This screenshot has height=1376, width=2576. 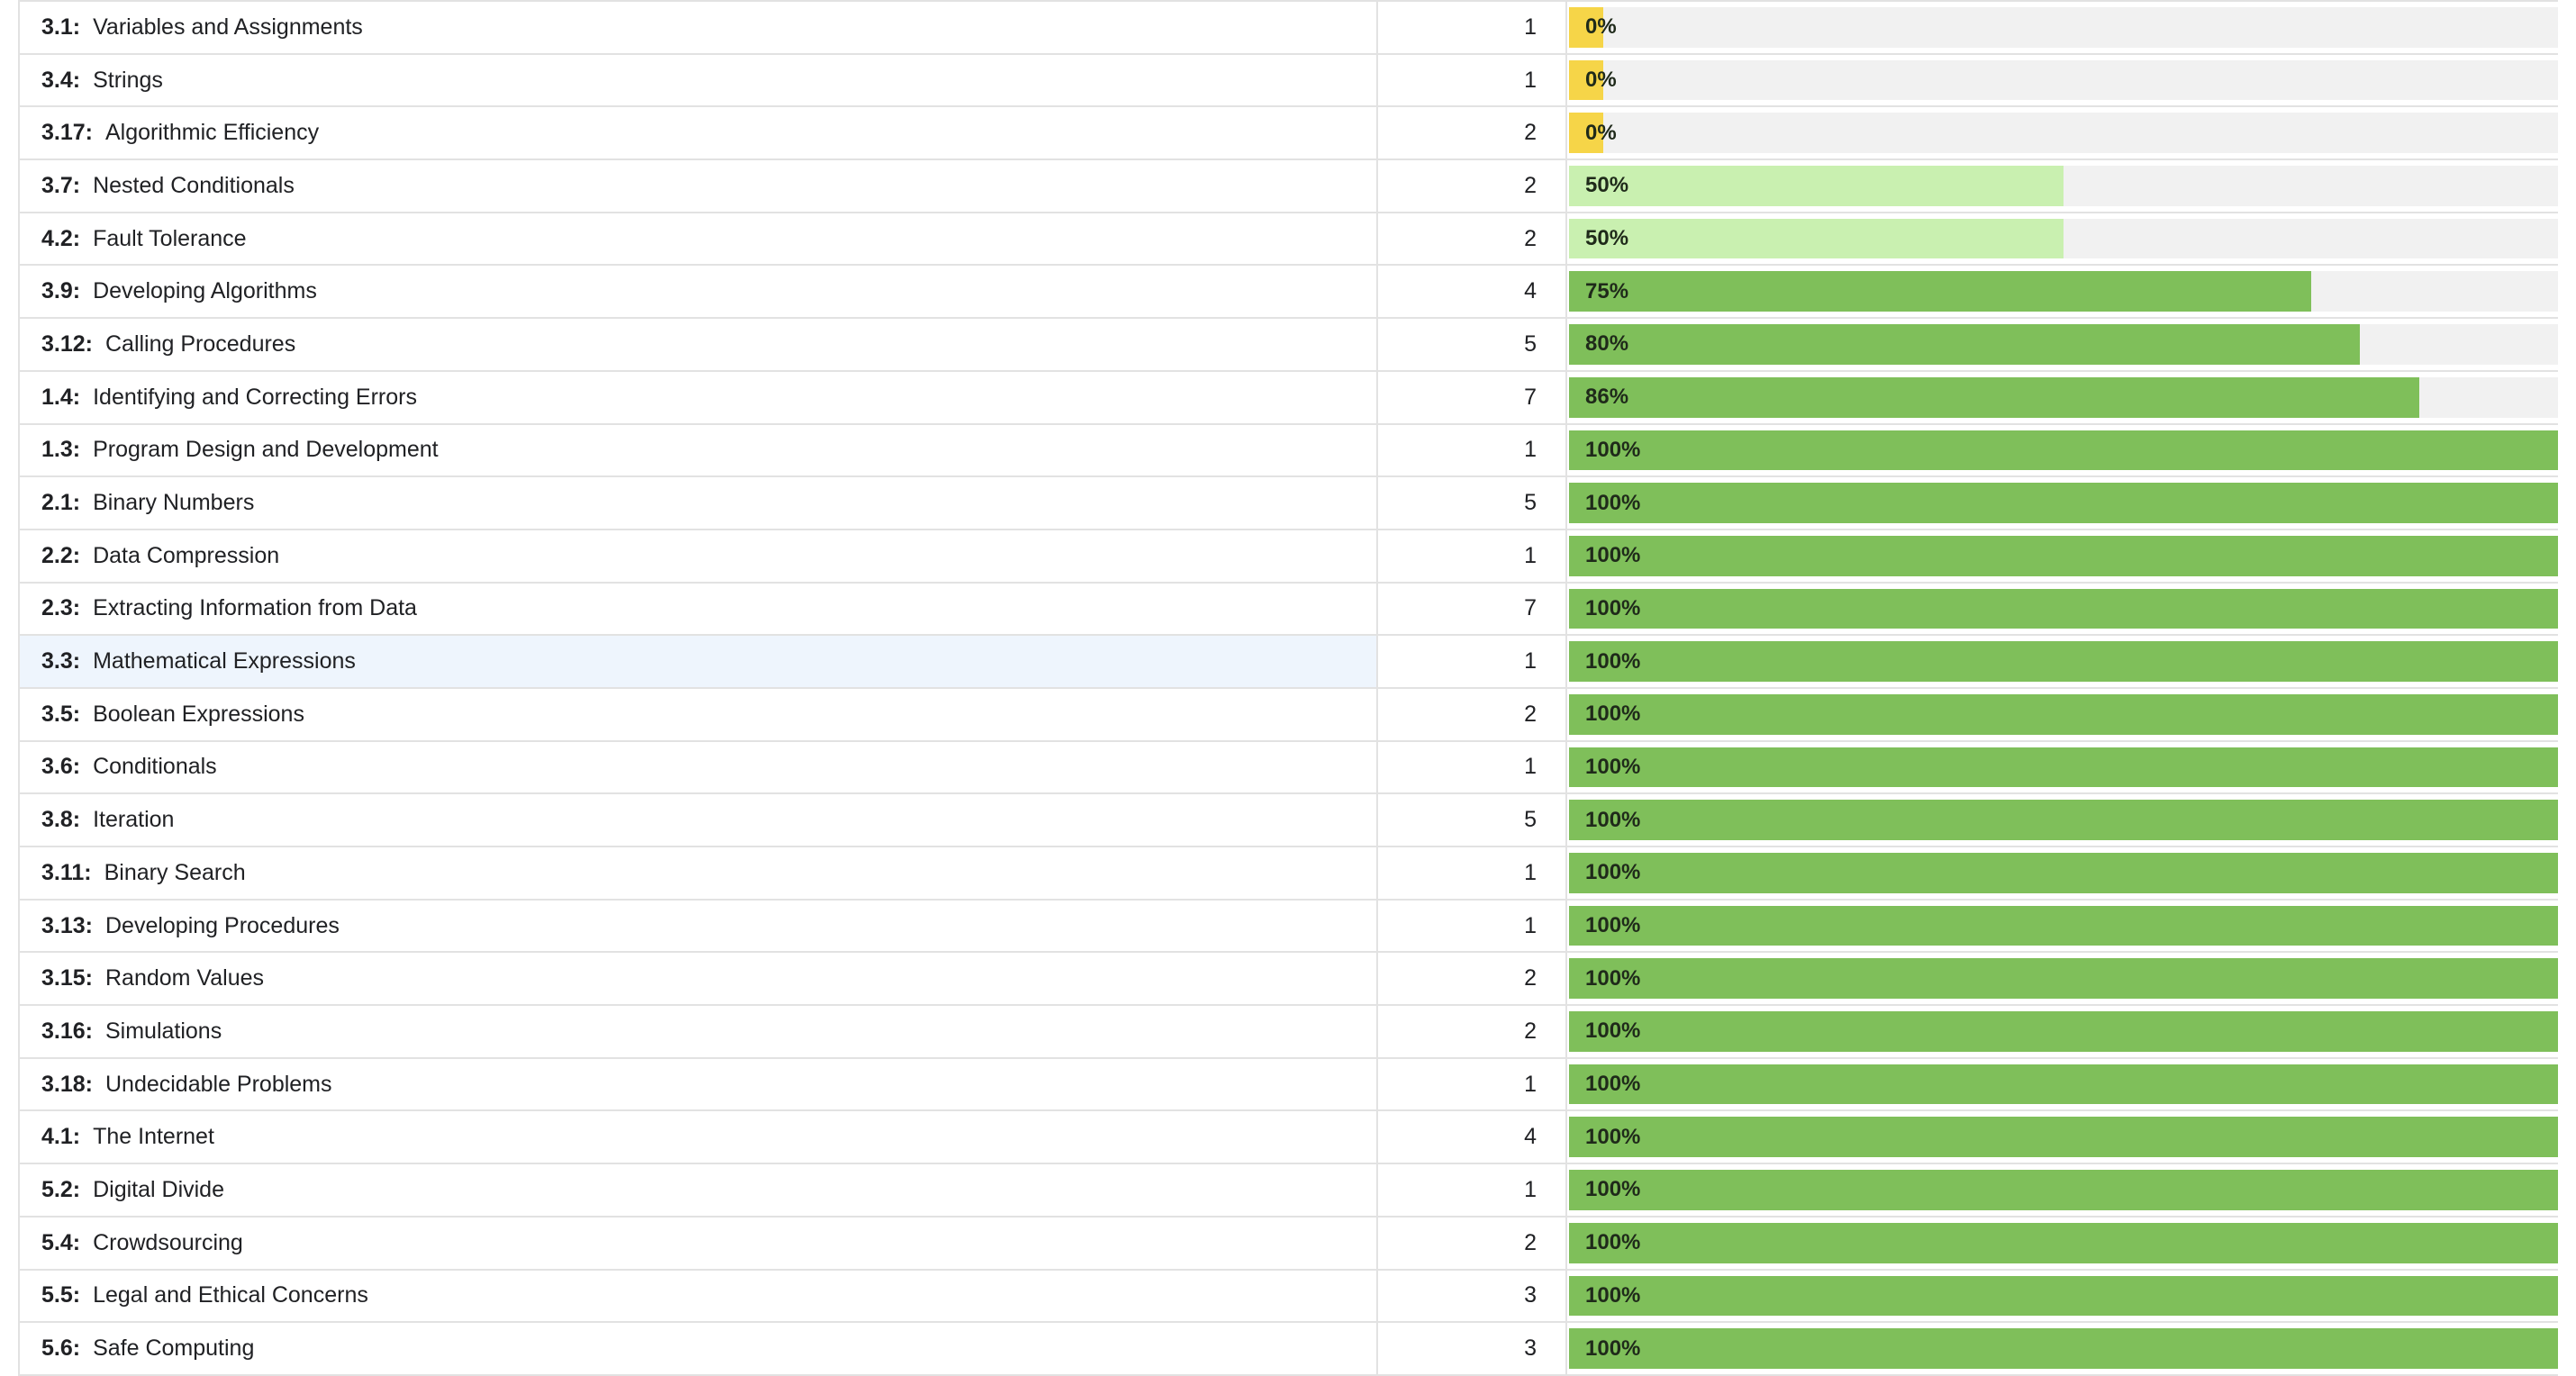 I want to click on score-percent-label: 80%, so click(x=1607, y=344).